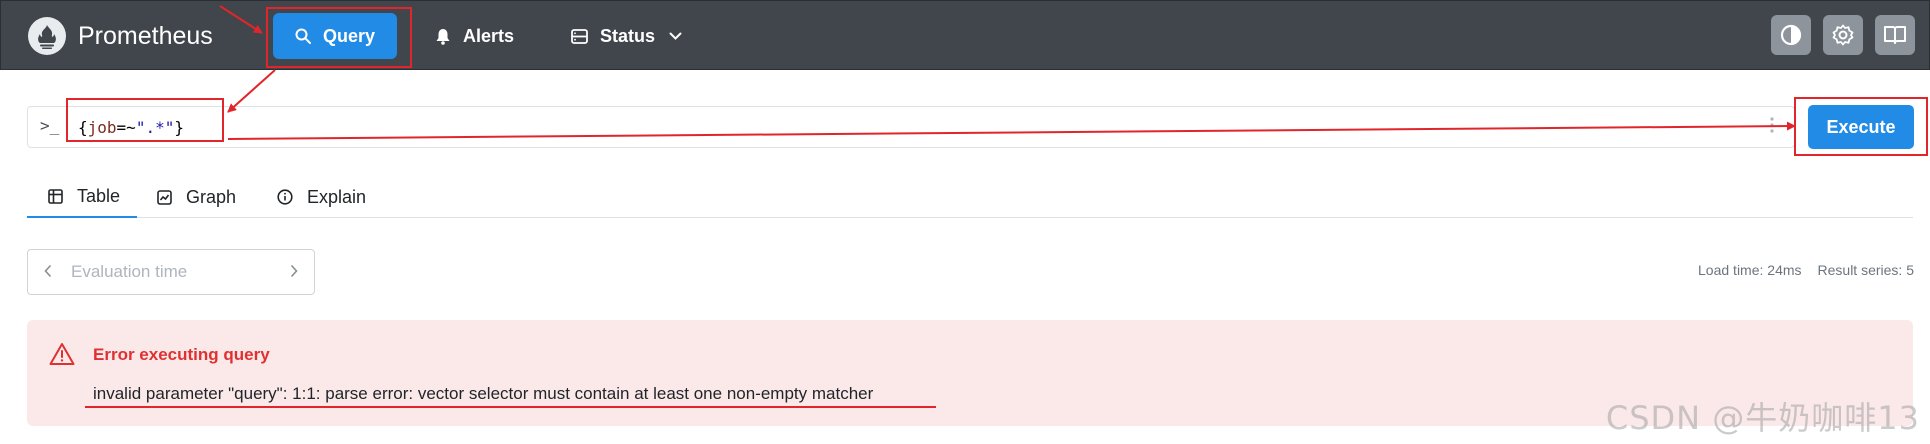 This screenshot has width=1930, height=444. Describe the element at coordinates (628, 35) in the screenshot. I see `nav-status-label: Status` at that location.